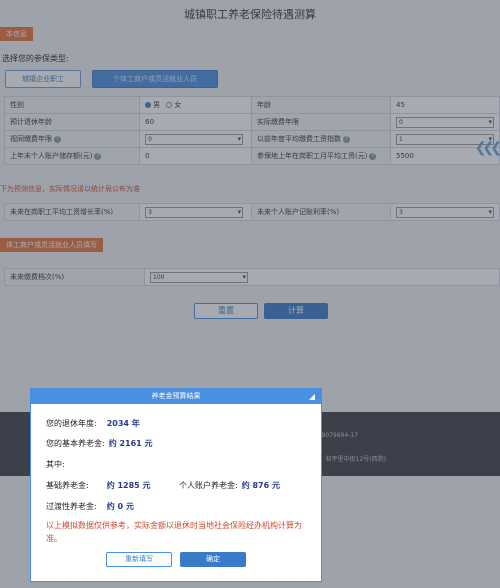  What do you see at coordinates (71, 423) in the screenshot?
I see `retire-year-label: 您的退休年度:` at bounding box center [71, 423].